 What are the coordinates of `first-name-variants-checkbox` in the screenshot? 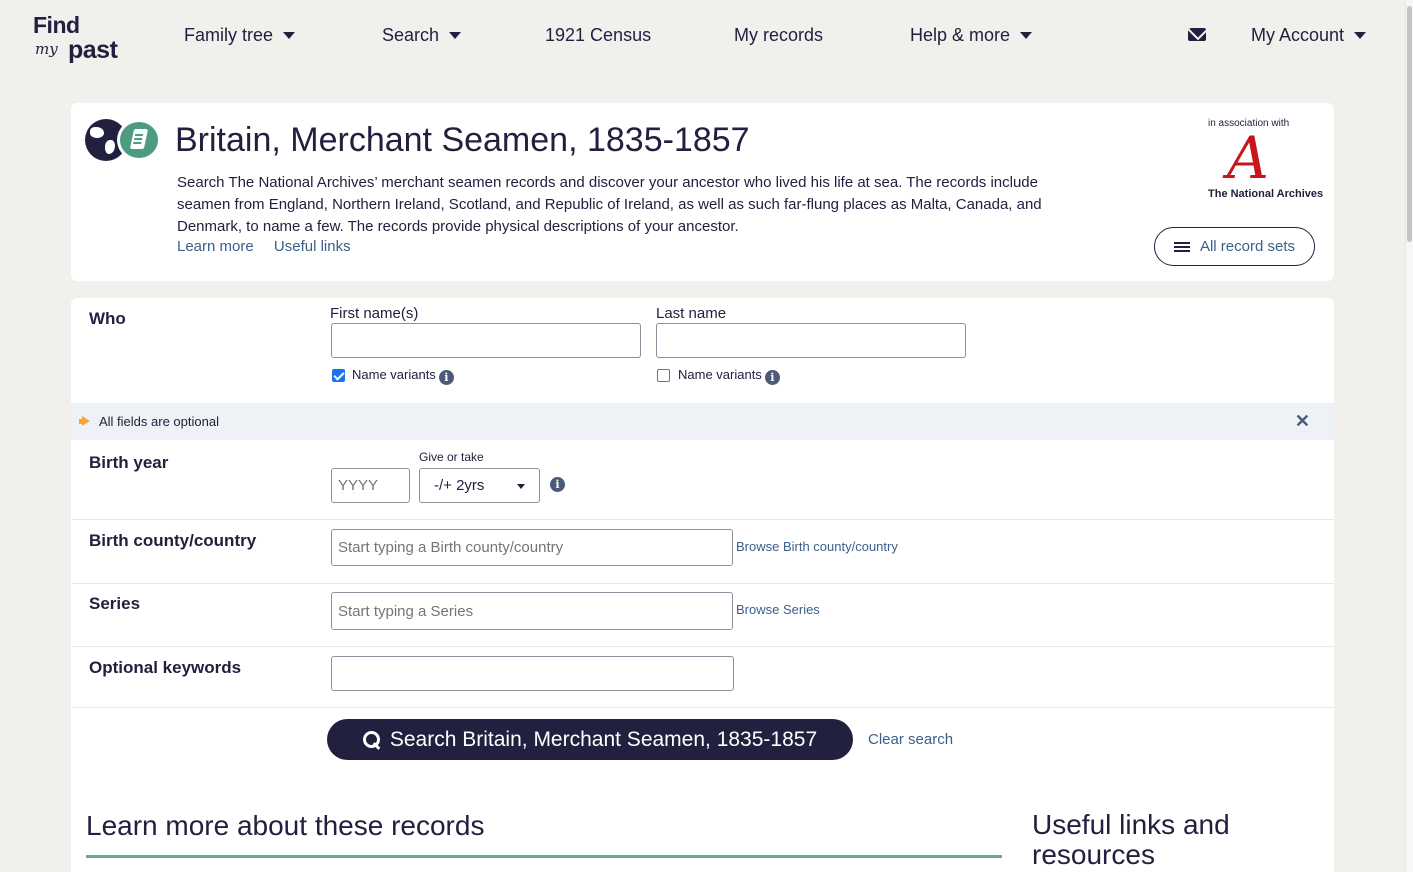 It's located at (338, 375).